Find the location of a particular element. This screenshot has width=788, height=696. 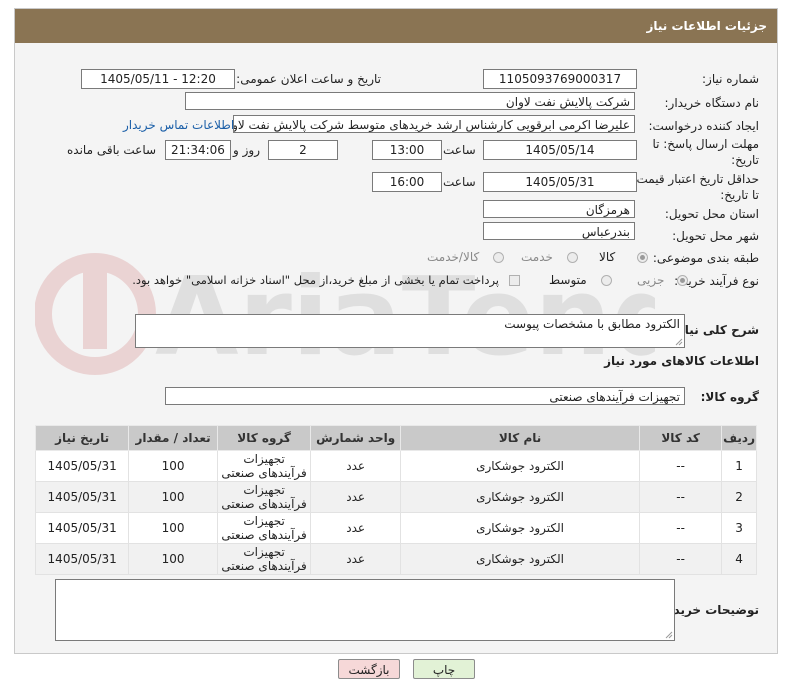

print-button: چاپ is located at coordinates (444, 669).